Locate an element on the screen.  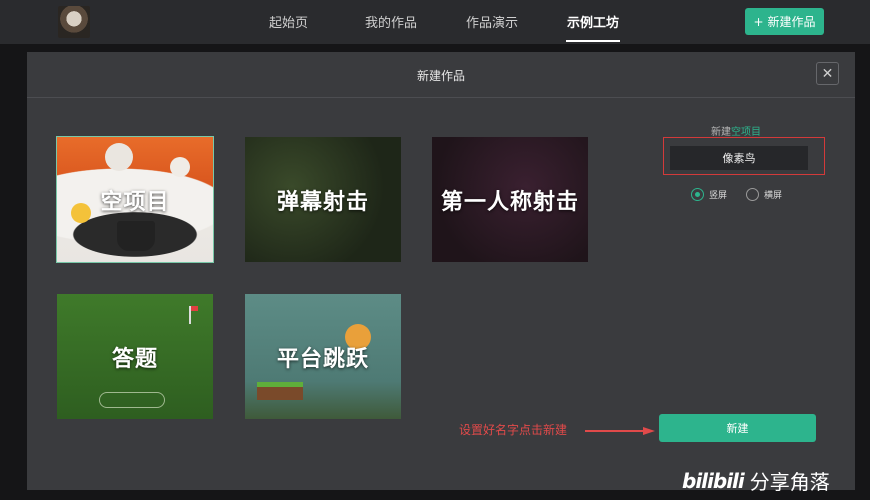
nav-item-start-page: 起始页 is located at coordinates (288, 21).